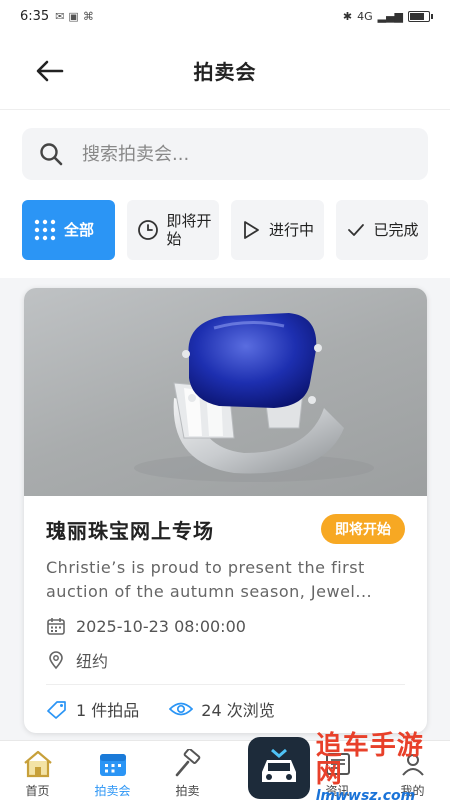 The width and height of the screenshot is (450, 800). What do you see at coordinates (56, 710) in the screenshot?
I see `tag-icon` at bounding box center [56, 710].